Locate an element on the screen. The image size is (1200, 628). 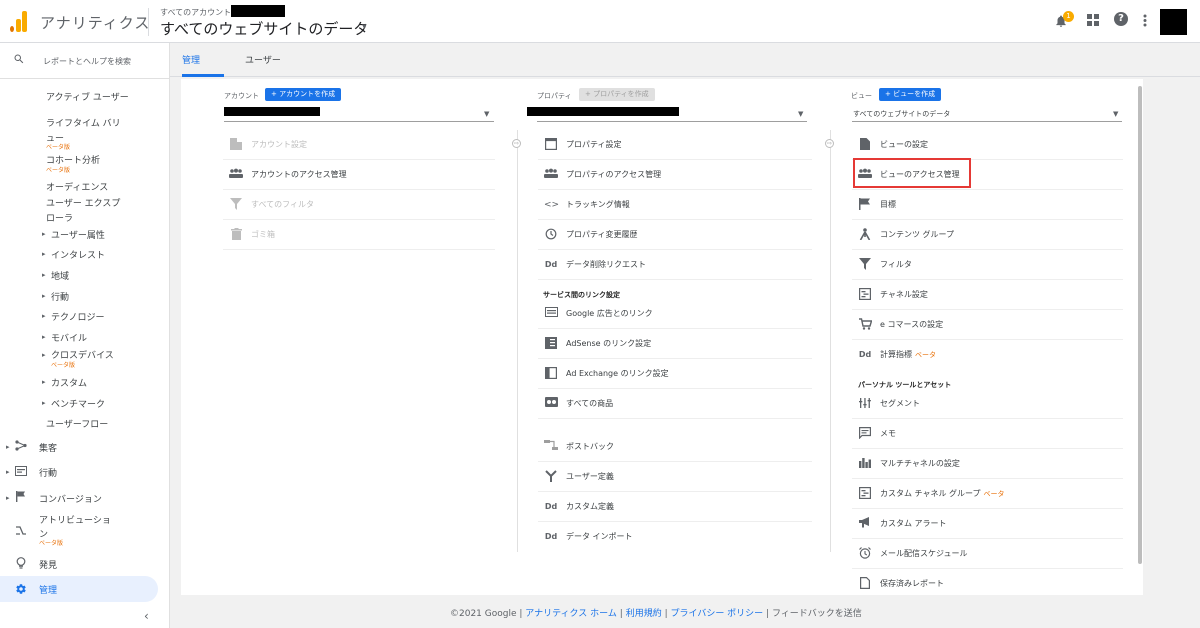
scheduled-emails-label: メール配信スケジュール is located at coordinates (923, 553).